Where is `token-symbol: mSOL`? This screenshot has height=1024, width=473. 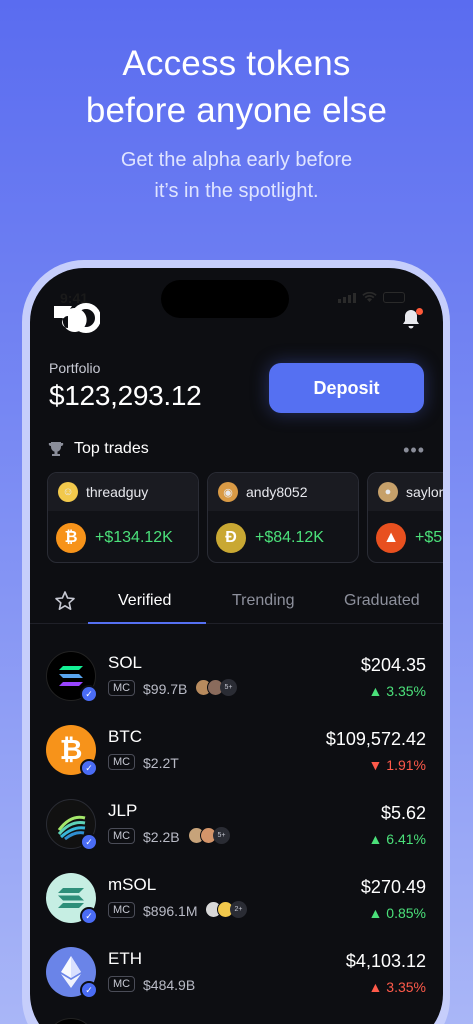
token-symbol: mSOL is located at coordinates (132, 884).